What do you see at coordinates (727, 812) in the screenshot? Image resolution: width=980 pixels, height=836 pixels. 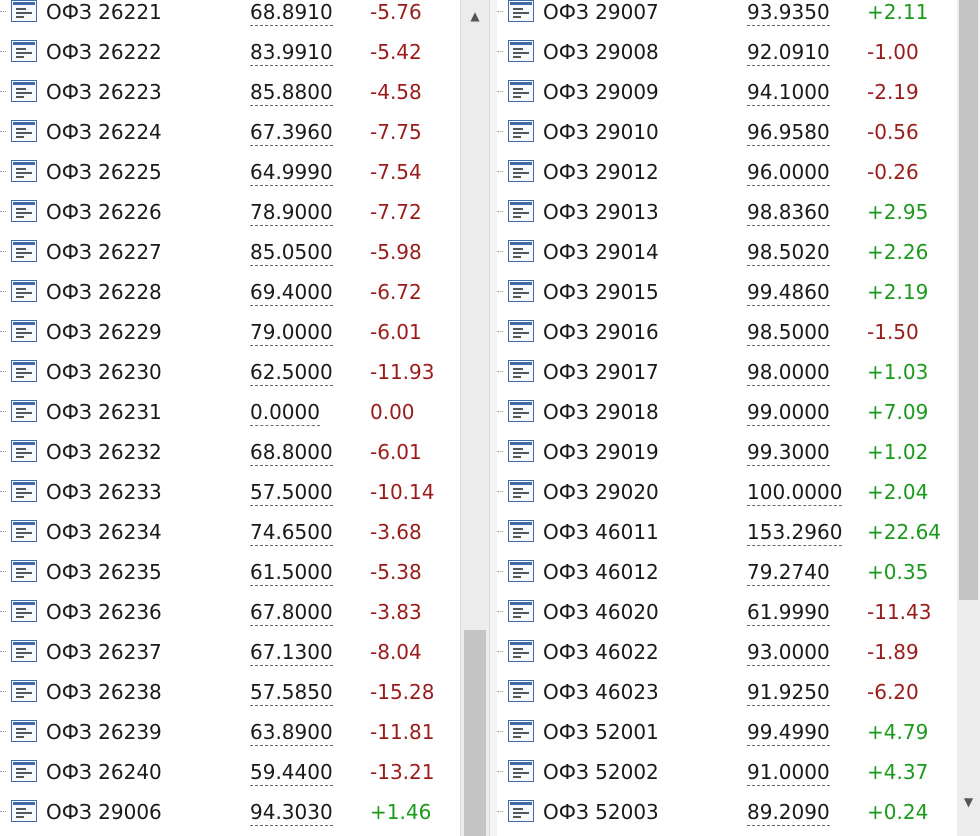 I see `bond-row: ОФЗ 52003 89.2090 +0.24` at bounding box center [727, 812].